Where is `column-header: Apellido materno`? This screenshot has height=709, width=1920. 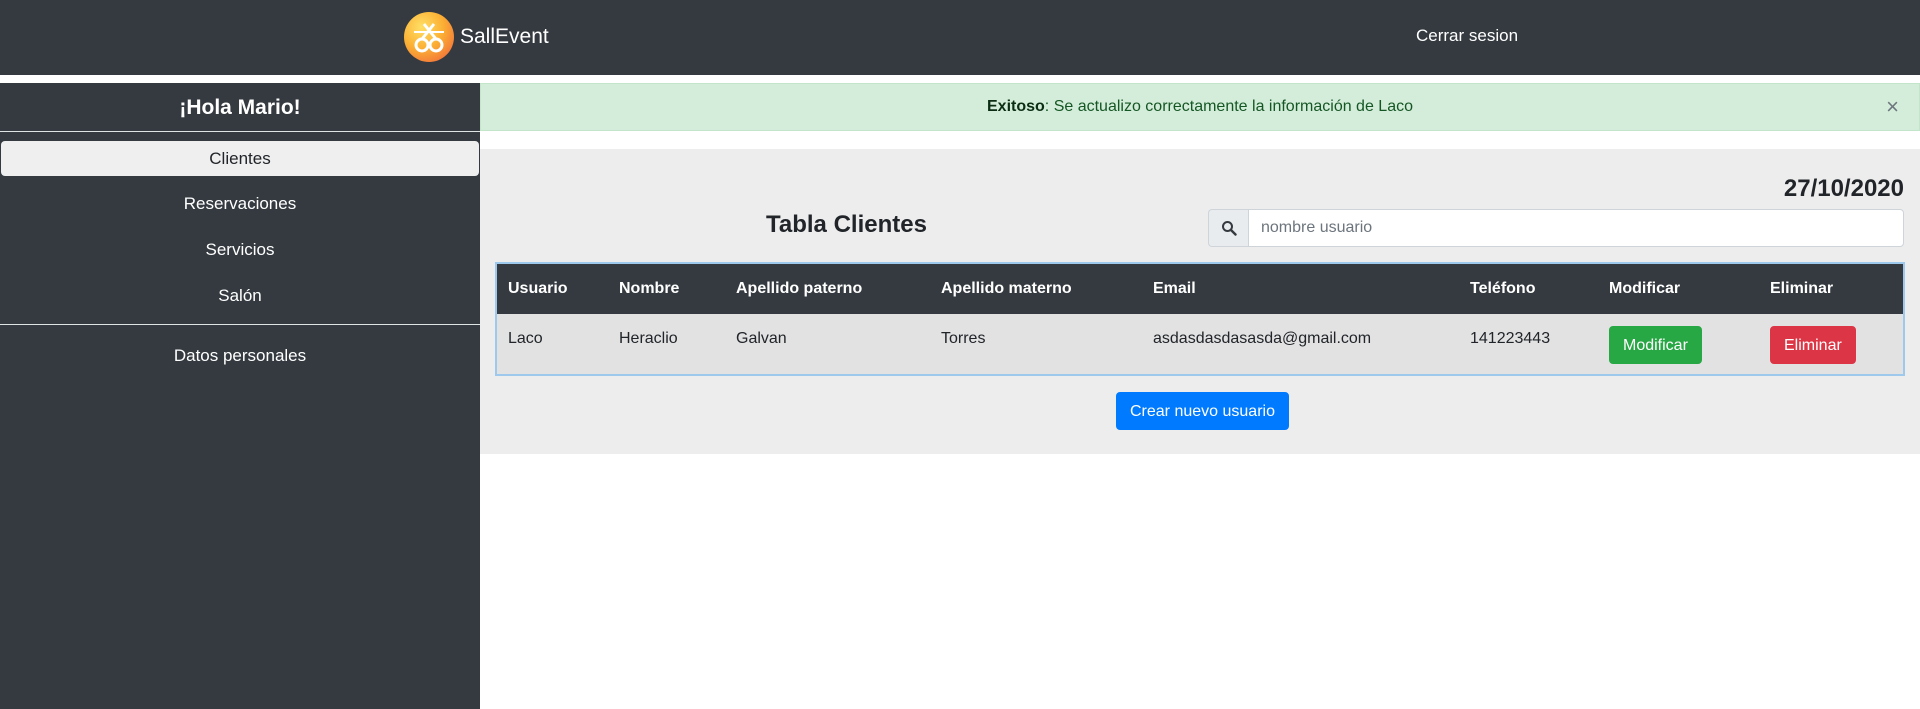
column-header: Apellido materno is located at coordinates (1006, 288).